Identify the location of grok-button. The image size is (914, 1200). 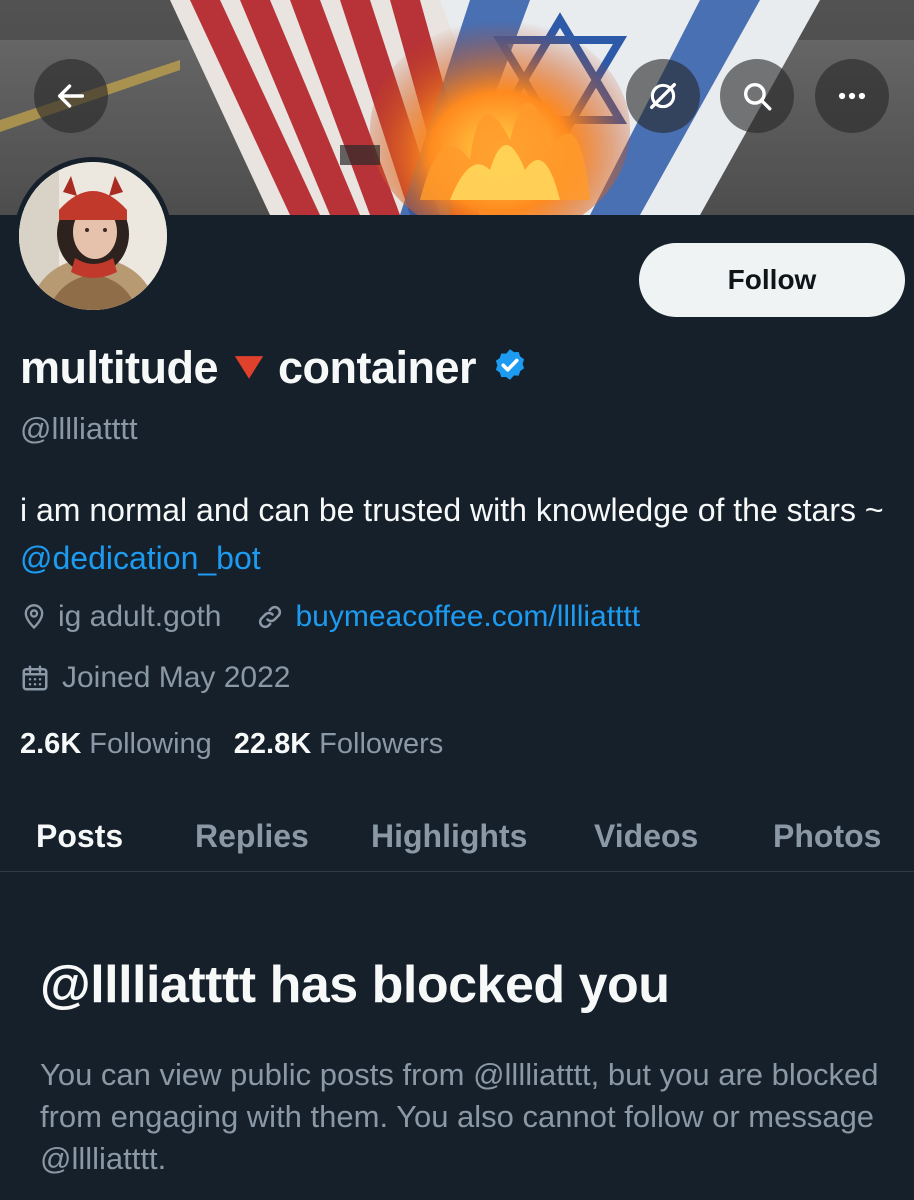
(663, 96).